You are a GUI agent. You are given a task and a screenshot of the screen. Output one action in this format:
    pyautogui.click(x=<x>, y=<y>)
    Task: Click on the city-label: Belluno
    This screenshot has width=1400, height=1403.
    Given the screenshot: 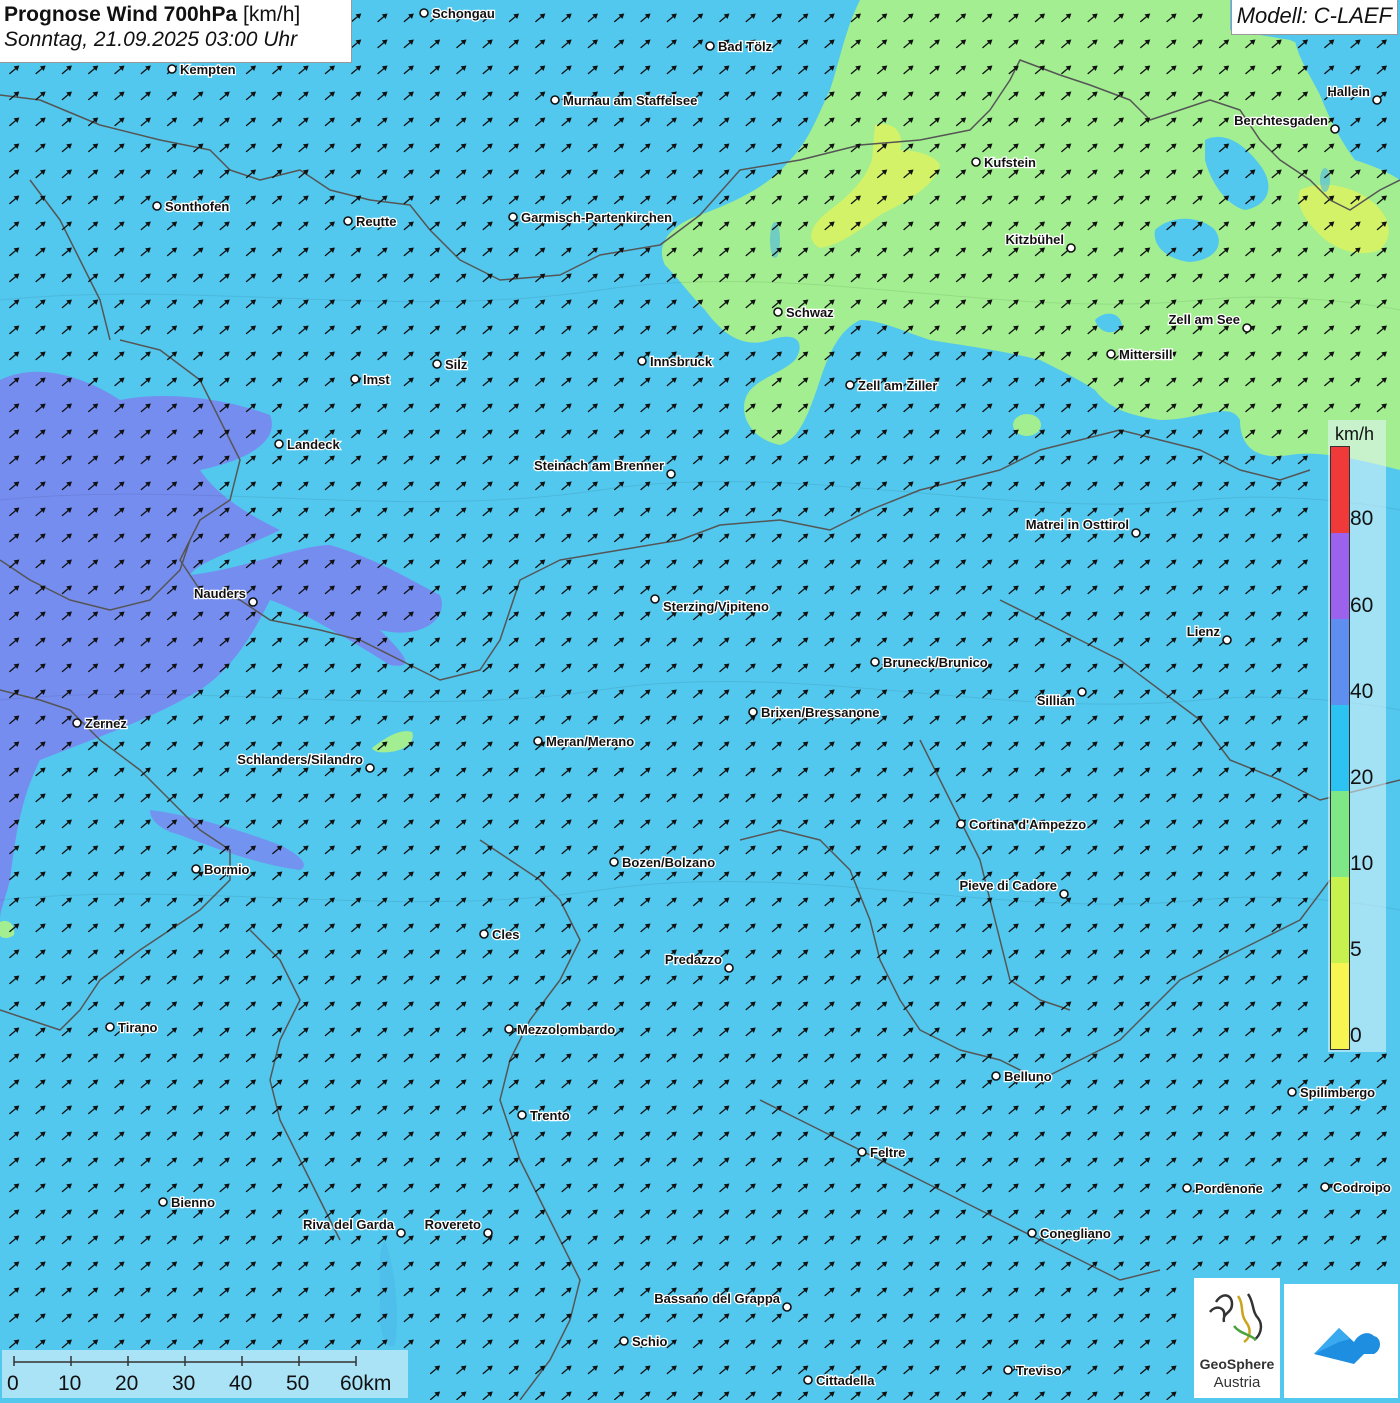 What is the action you would take?
    pyautogui.click(x=1028, y=1076)
    